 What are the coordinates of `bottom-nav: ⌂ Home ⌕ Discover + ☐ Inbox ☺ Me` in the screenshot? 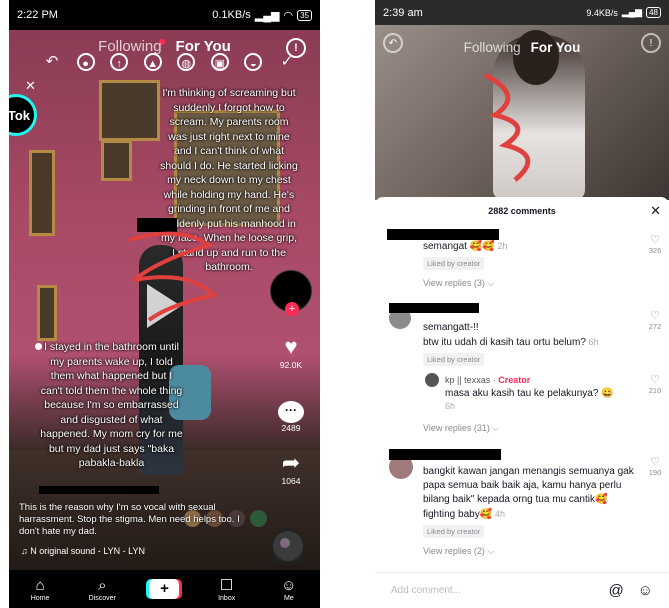 It's located at (164, 589).